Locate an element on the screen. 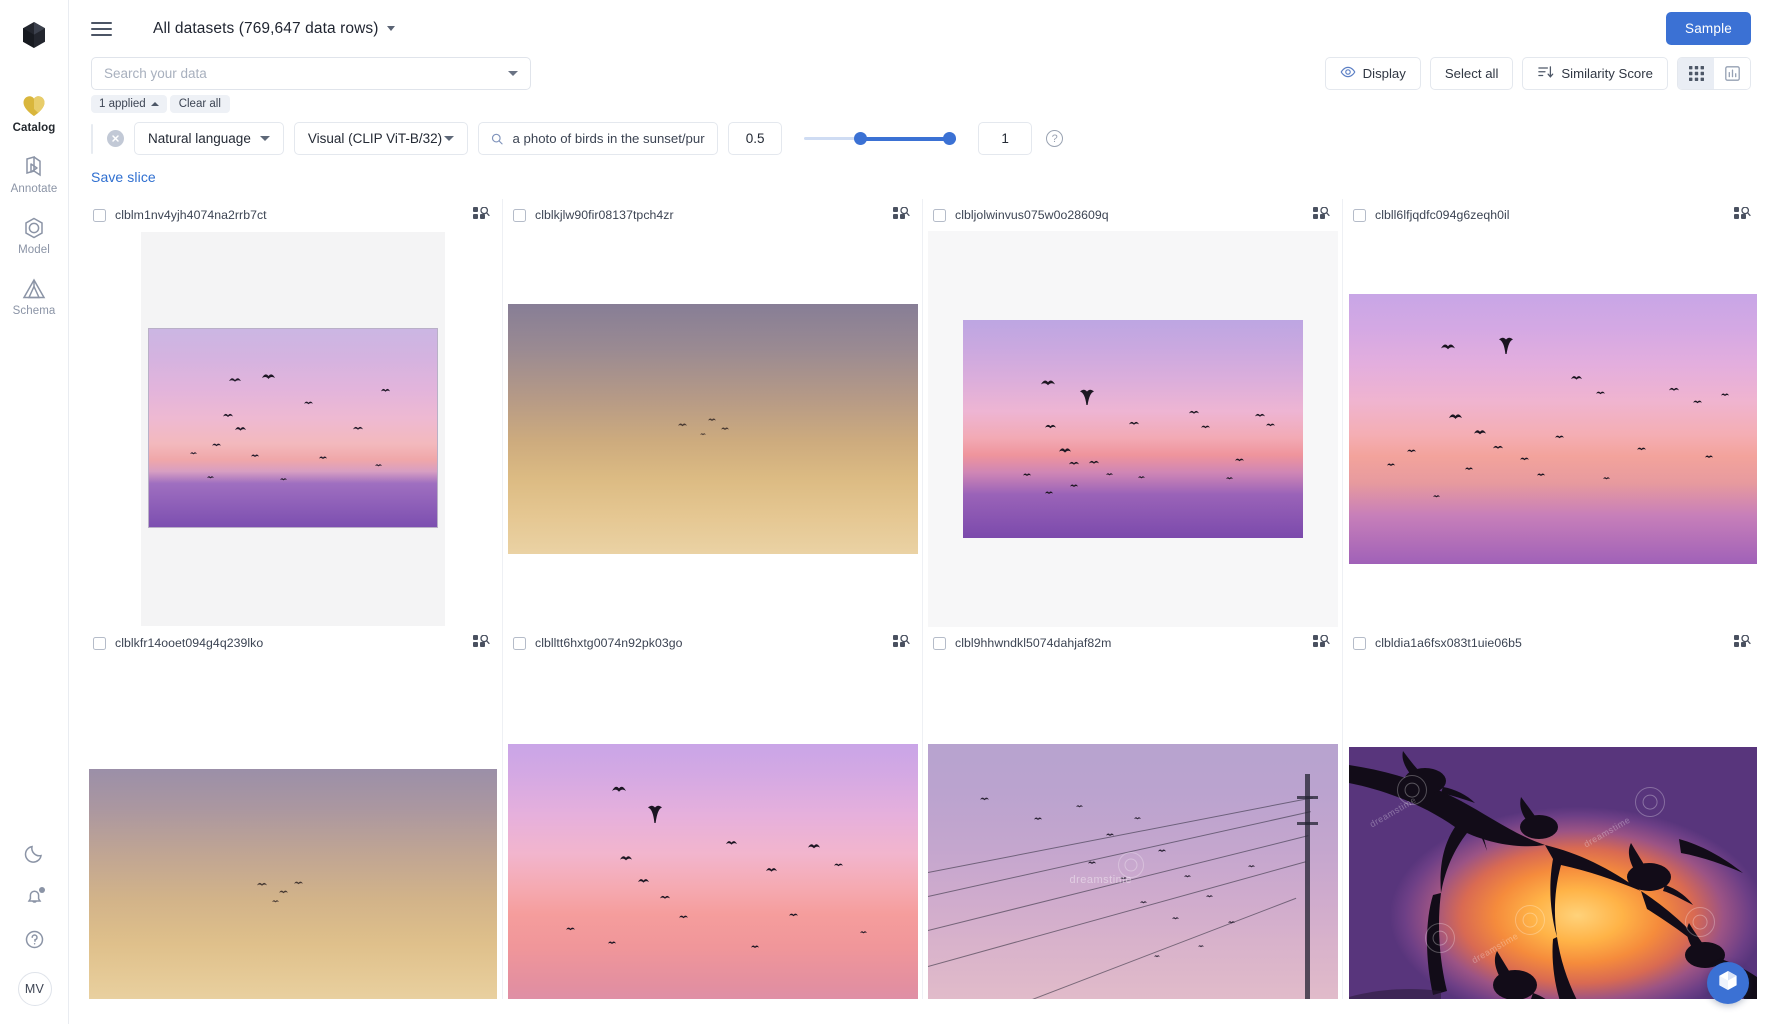  grid-view-icon is located at coordinates (1696, 73).